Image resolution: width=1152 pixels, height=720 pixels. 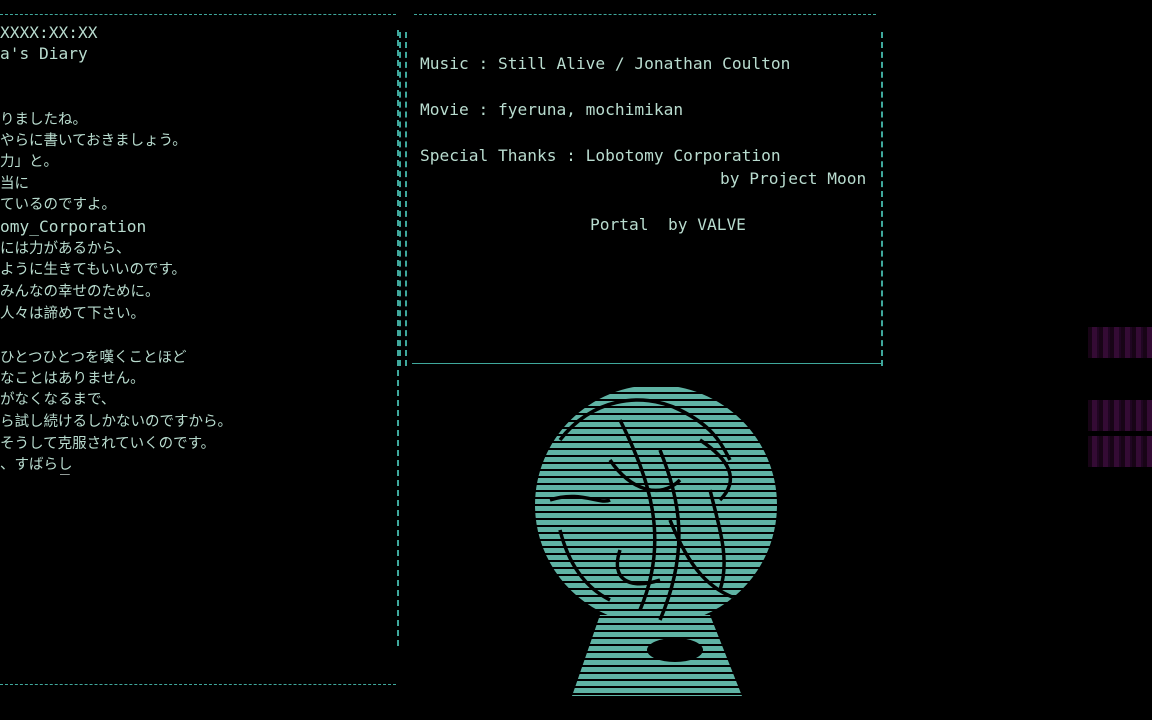 What do you see at coordinates (656, 540) in the screenshot?
I see `aperture-globe-icon` at bounding box center [656, 540].